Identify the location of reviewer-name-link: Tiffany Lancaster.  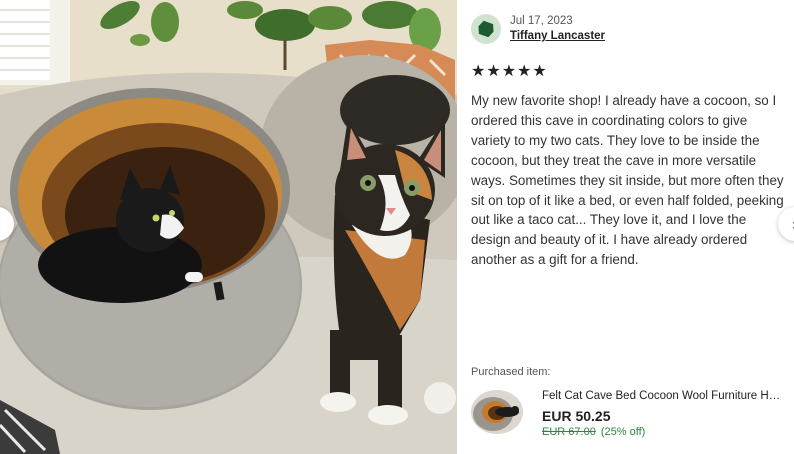
(557, 36).